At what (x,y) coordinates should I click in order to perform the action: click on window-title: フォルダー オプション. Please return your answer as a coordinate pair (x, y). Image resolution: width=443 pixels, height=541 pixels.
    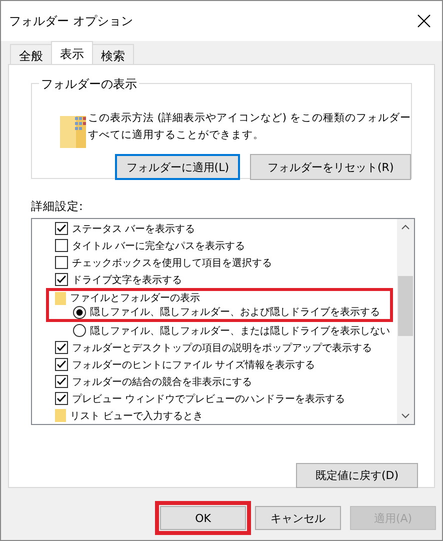
    Looking at the image, I should click on (71, 21).